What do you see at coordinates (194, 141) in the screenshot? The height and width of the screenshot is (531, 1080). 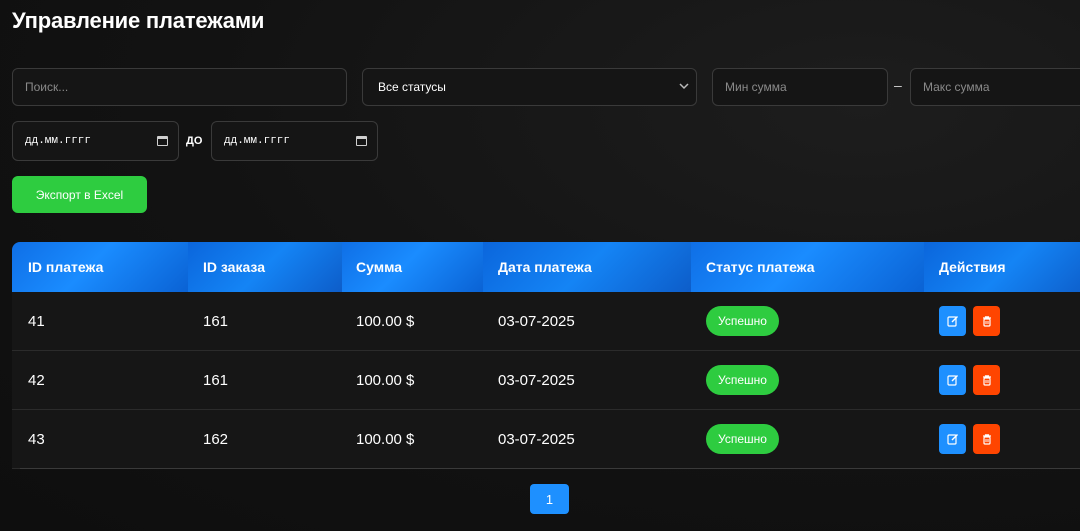 I see `date-range-separator: ДО` at bounding box center [194, 141].